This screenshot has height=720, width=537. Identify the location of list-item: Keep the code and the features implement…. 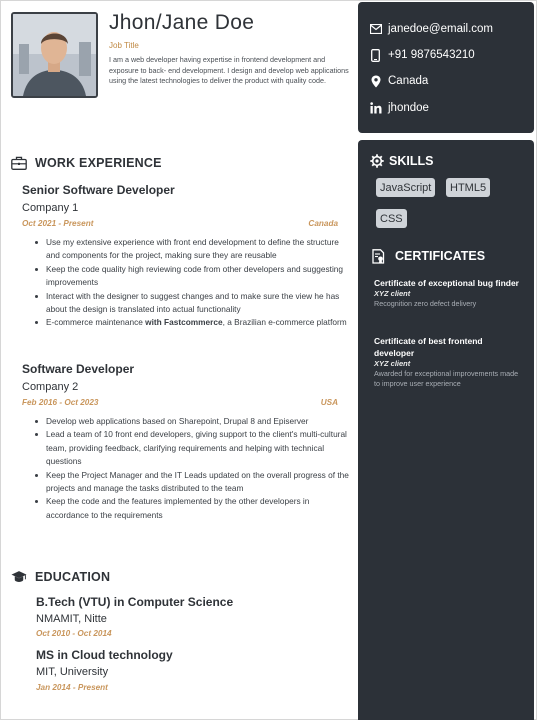
(192, 508).